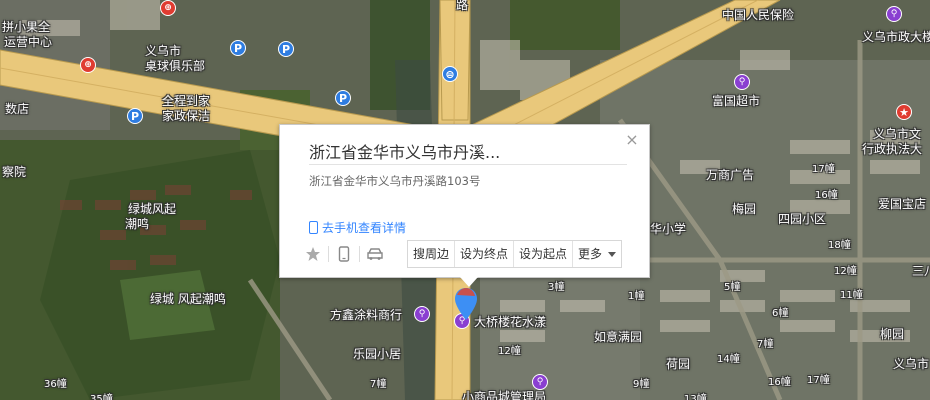  What do you see at coordinates (839, 245) in the screenshot?
I see `building-label: 18幢` at bounding box center [839, 245].